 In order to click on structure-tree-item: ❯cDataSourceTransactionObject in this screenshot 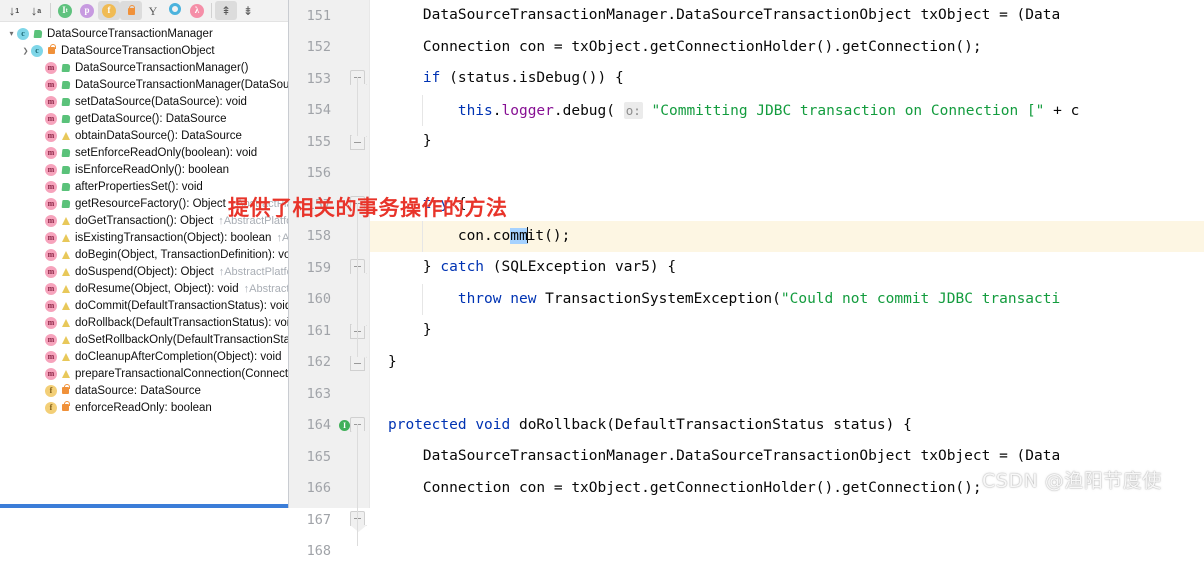, I will do `click(144, 50)`.